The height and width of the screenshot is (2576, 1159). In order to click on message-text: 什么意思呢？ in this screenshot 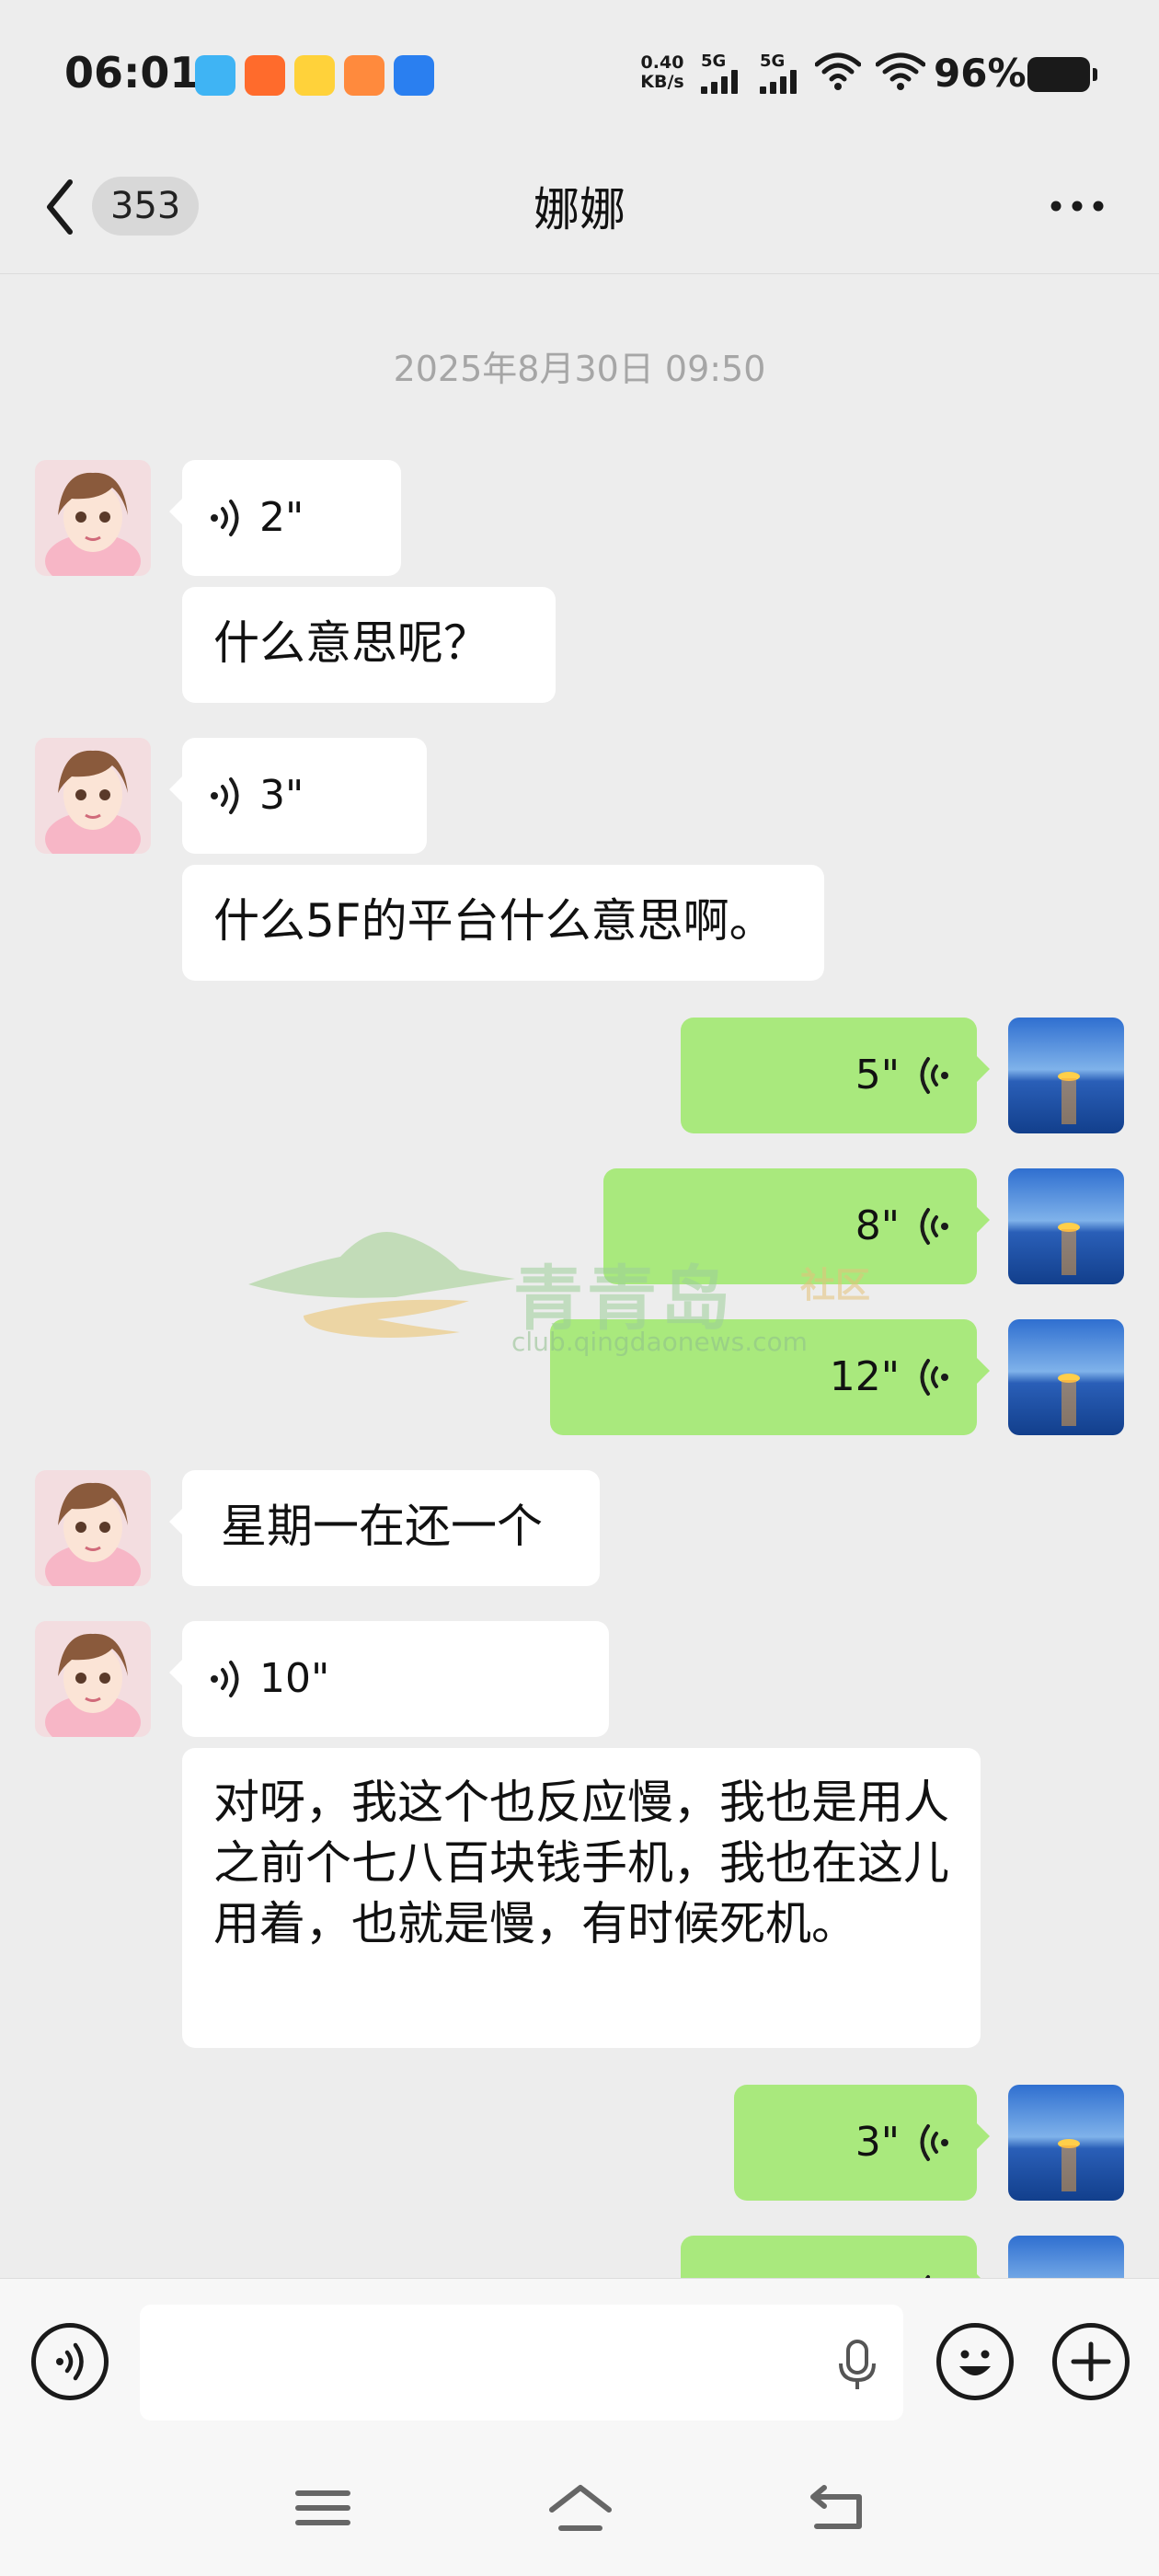, I will do `click(351, 643)`.